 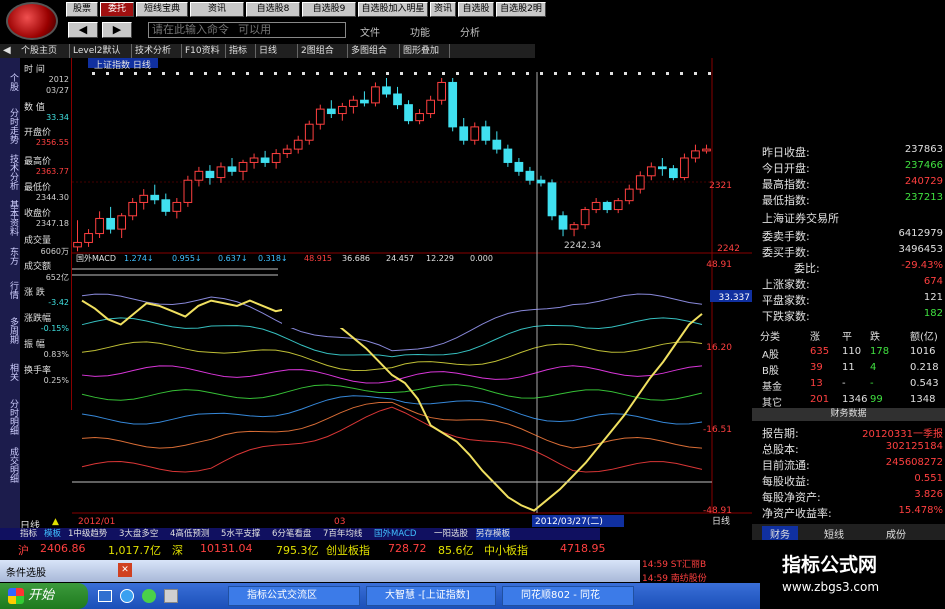 What do you see at coordinates (138, 534) in the screenshot?
I see `indicator-tab-3: 3大盘多空` at bounding box center [138, 534].